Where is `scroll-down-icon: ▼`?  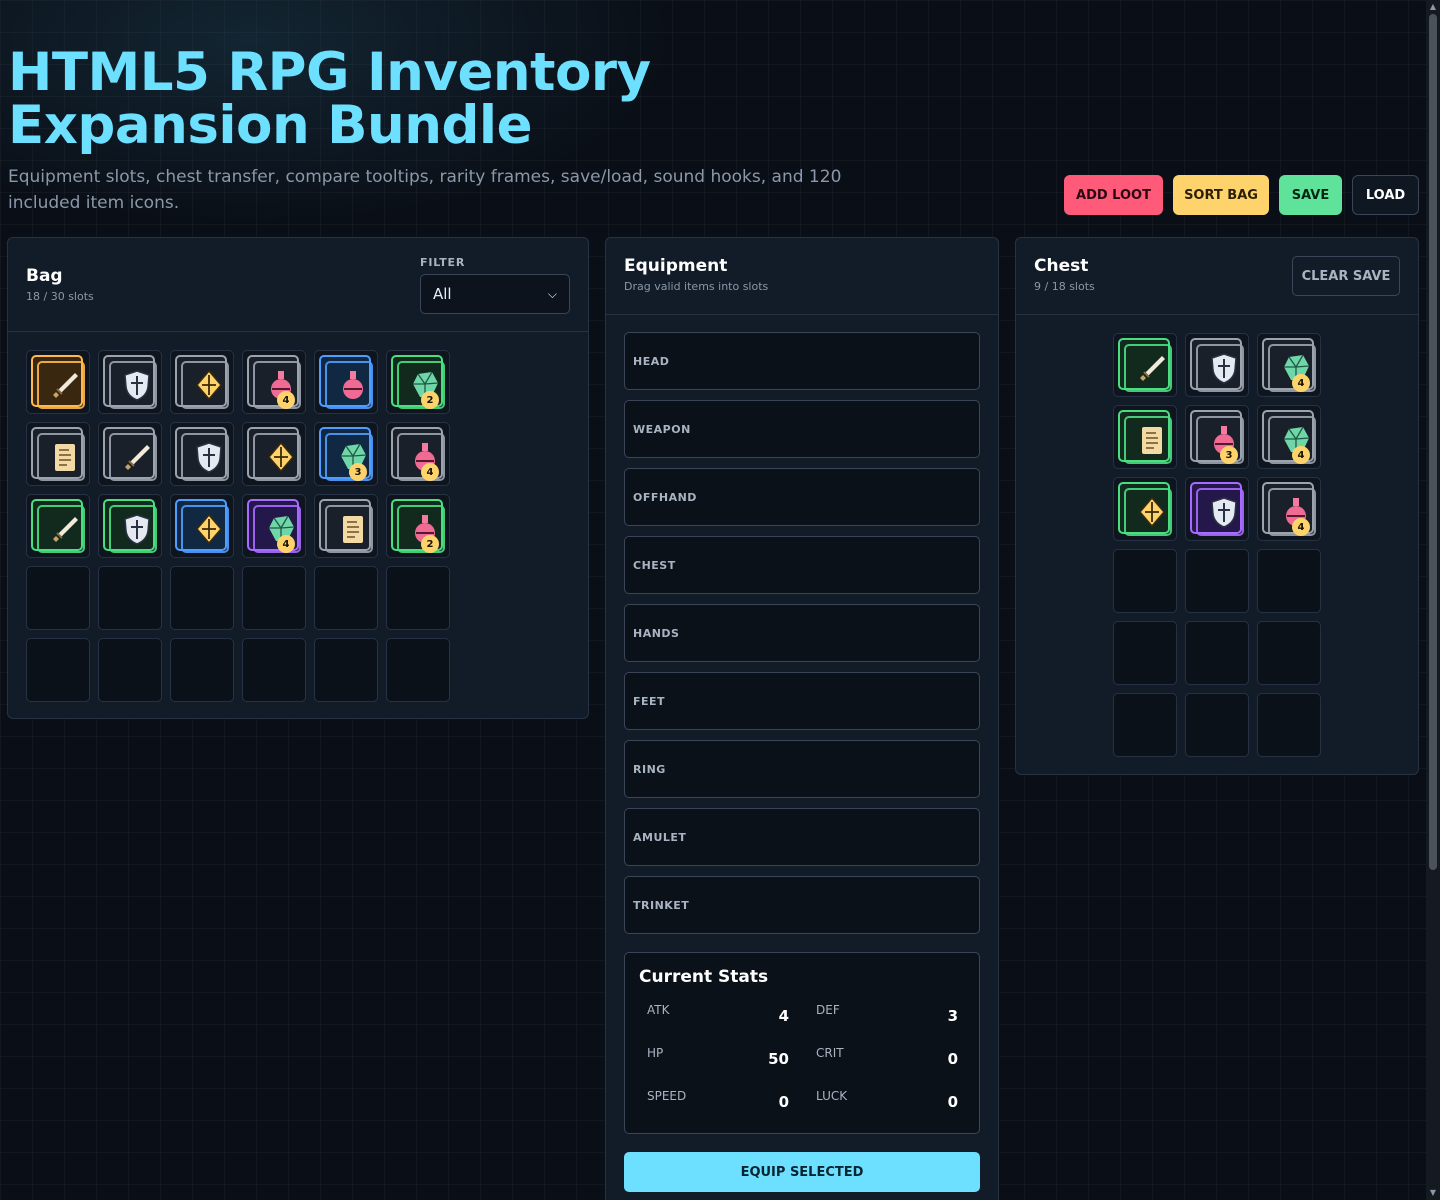
scroll-down-icon: ▼ is located at coordinates (1433, 1193).